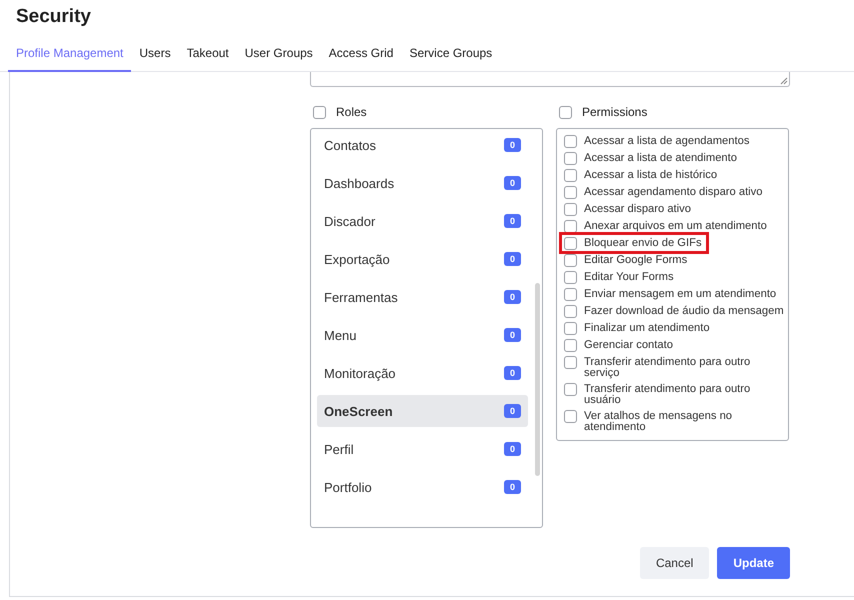 This screenshot has width=854, height=600. Describe the element at coordinates (351, 112) in the screenshot. I see `roles-label: Roles` at that location.